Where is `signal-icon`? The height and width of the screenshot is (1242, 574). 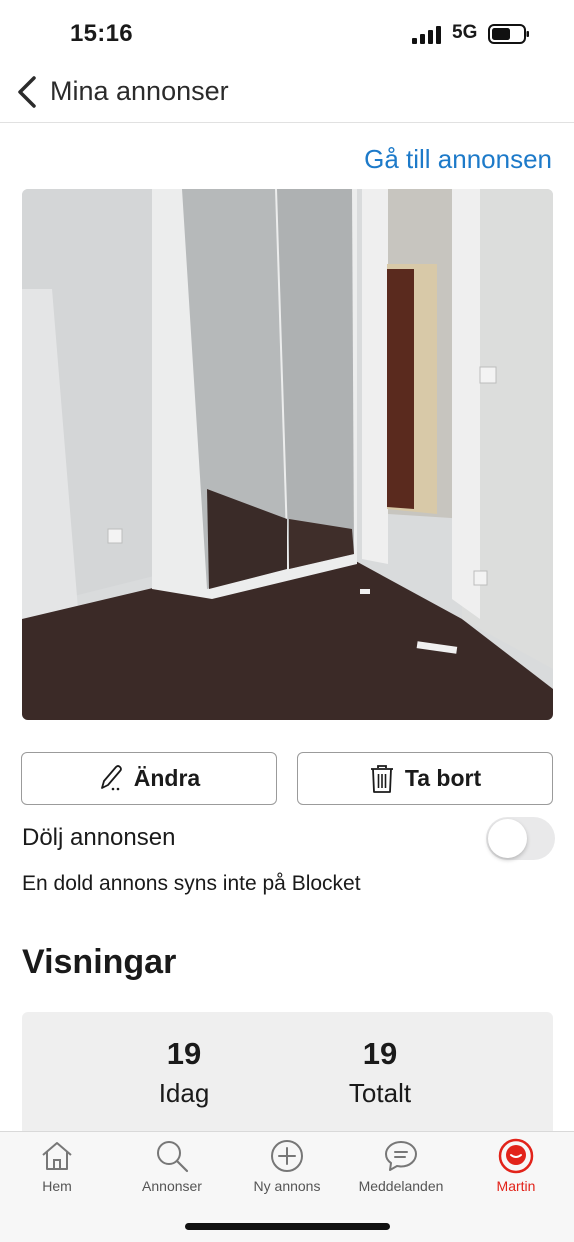 signal-icon is located at coordinates (426, 35).